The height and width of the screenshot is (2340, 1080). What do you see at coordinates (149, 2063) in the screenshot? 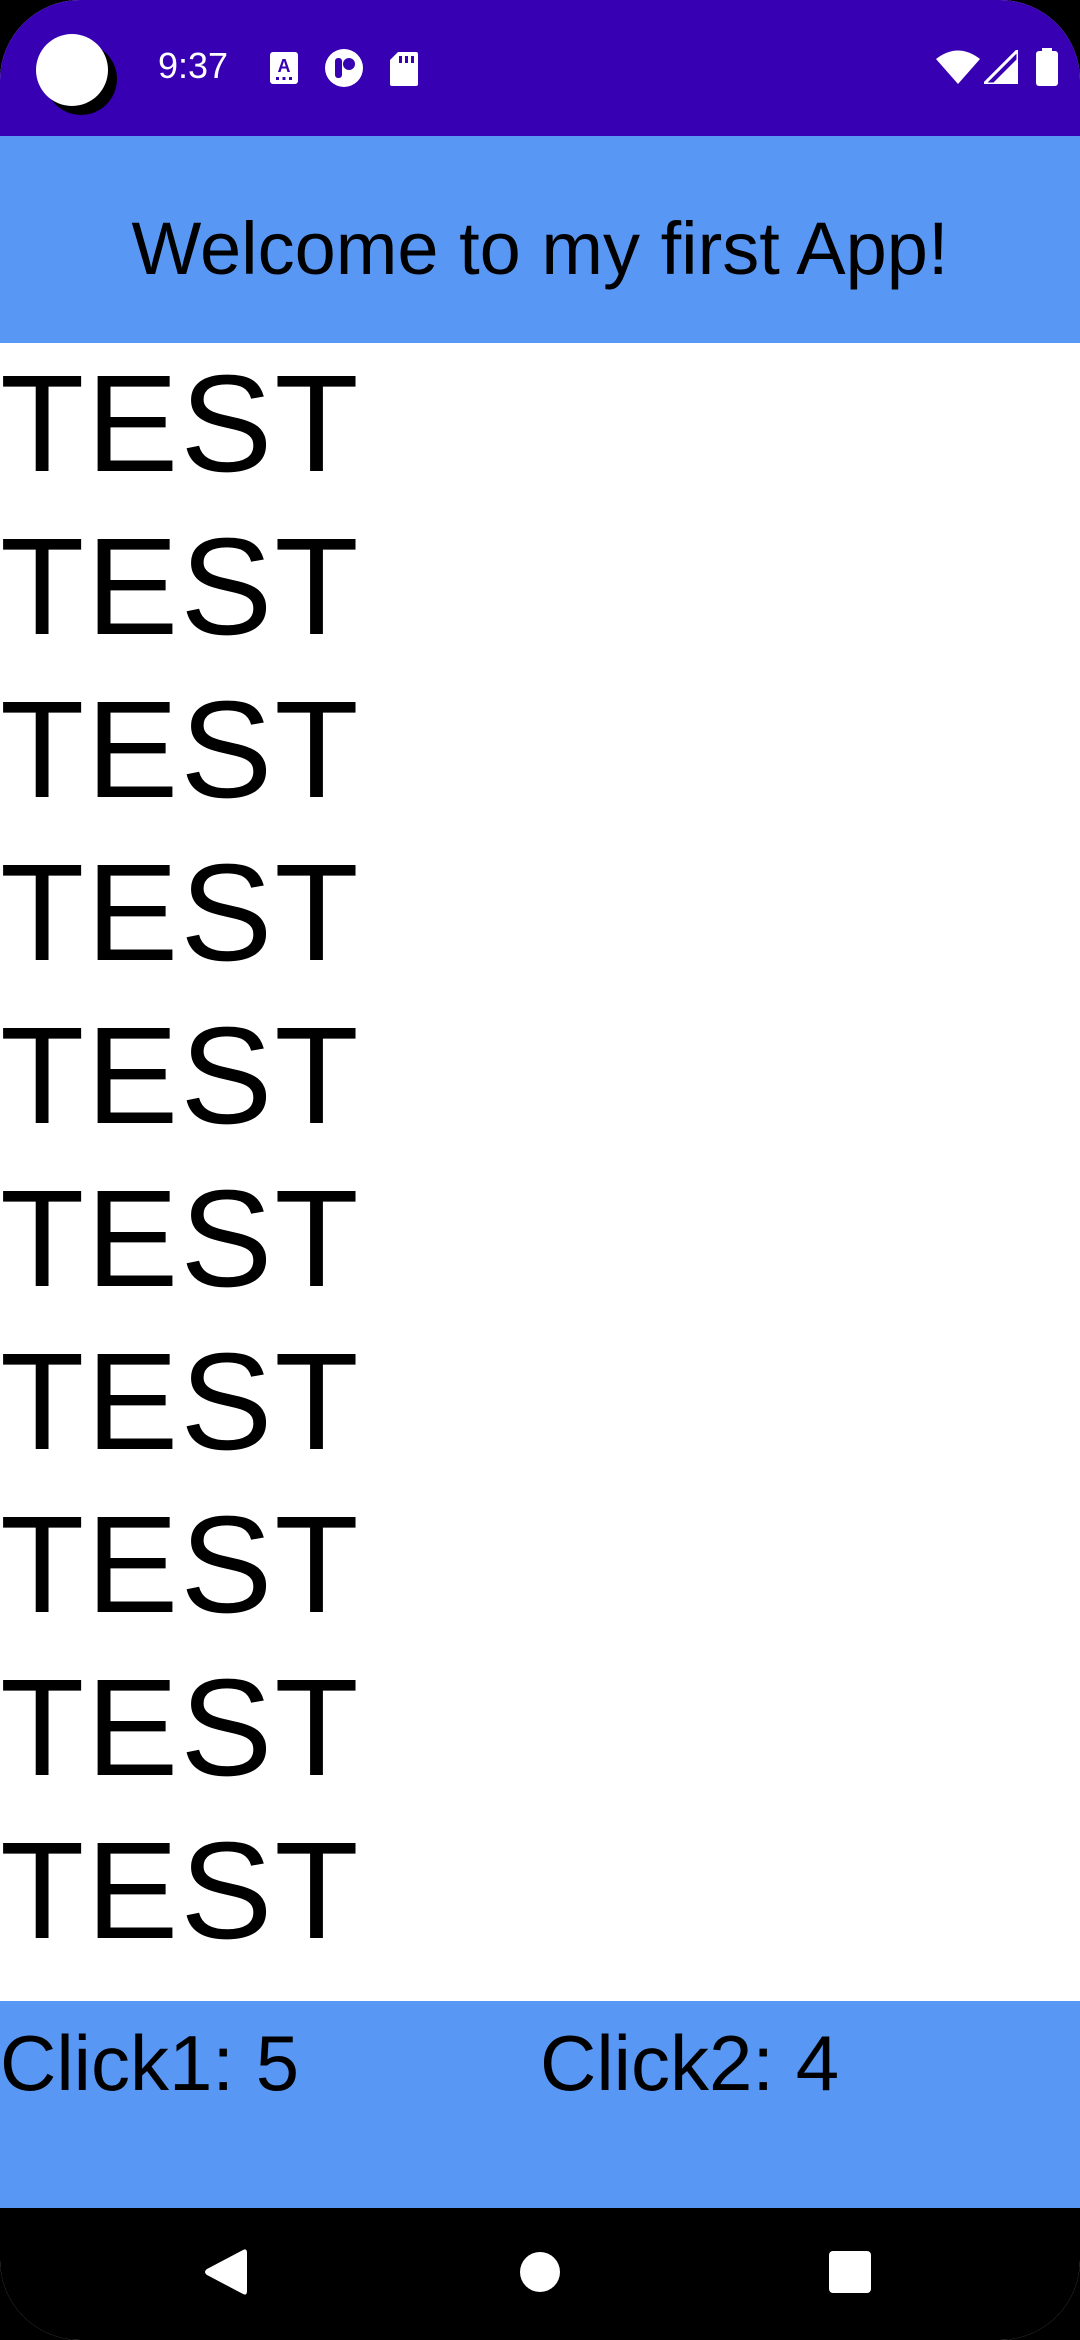
I see `click1-counter: Click1: 5` at bounding box center [149, 2063].